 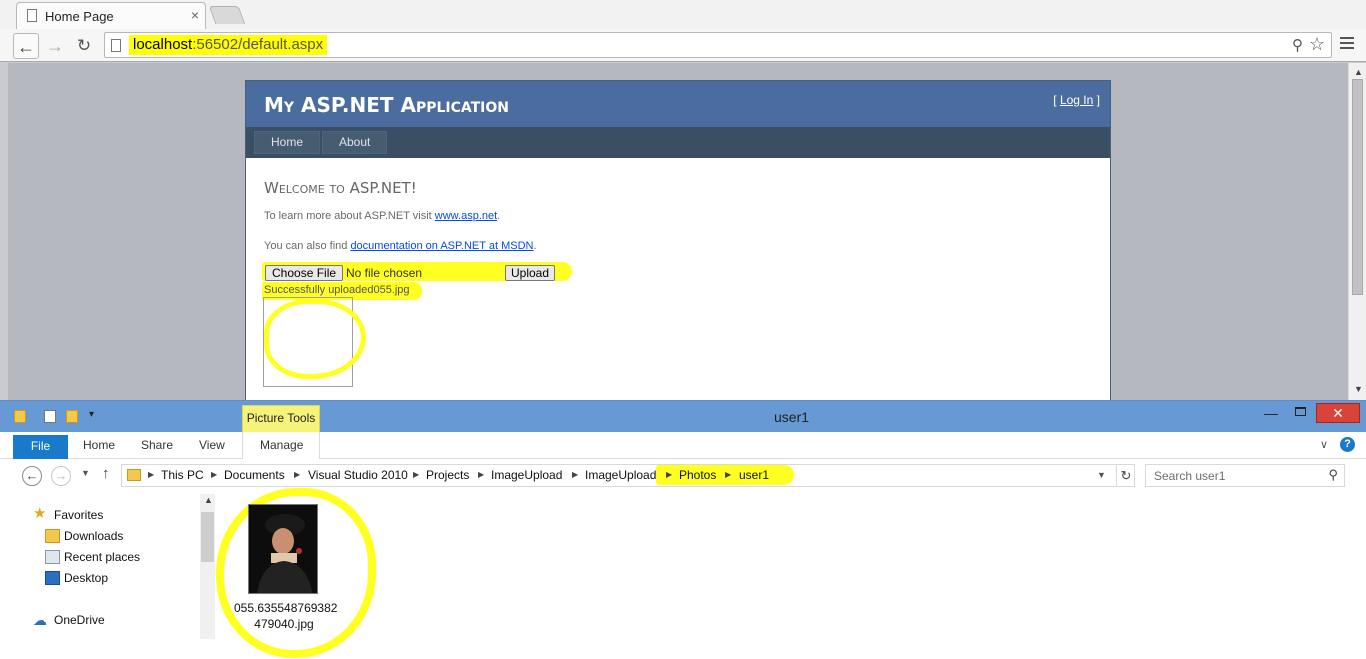 I want to click on expand-ribbon-icon: ∨, so click(x=1324, y=444).